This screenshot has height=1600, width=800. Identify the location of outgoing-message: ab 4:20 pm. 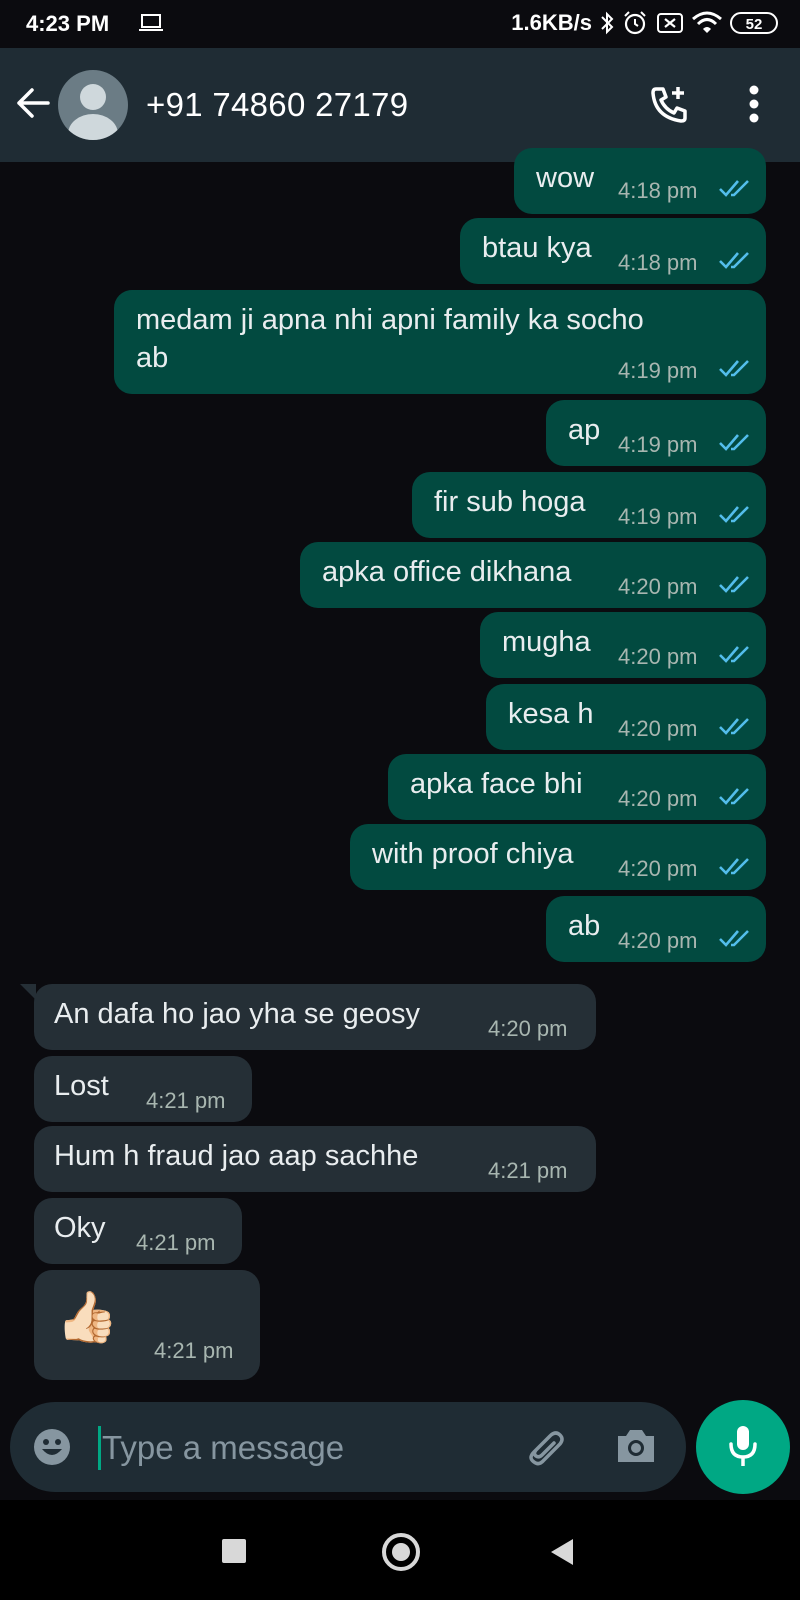
(656, 929).